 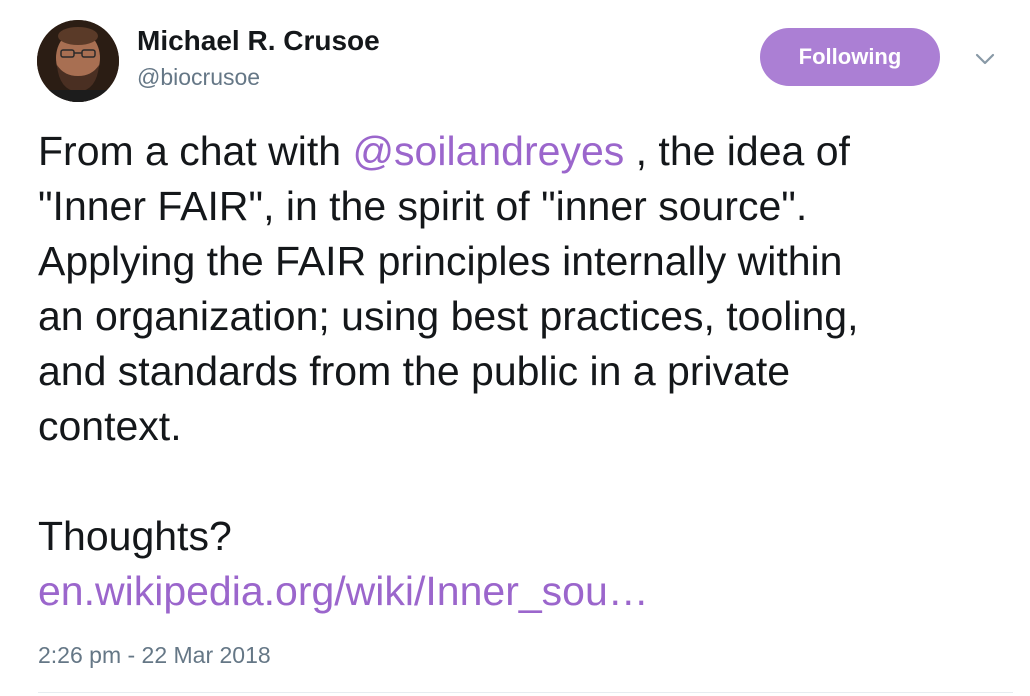 I want to click on avatar, so click(x=78, y=61).